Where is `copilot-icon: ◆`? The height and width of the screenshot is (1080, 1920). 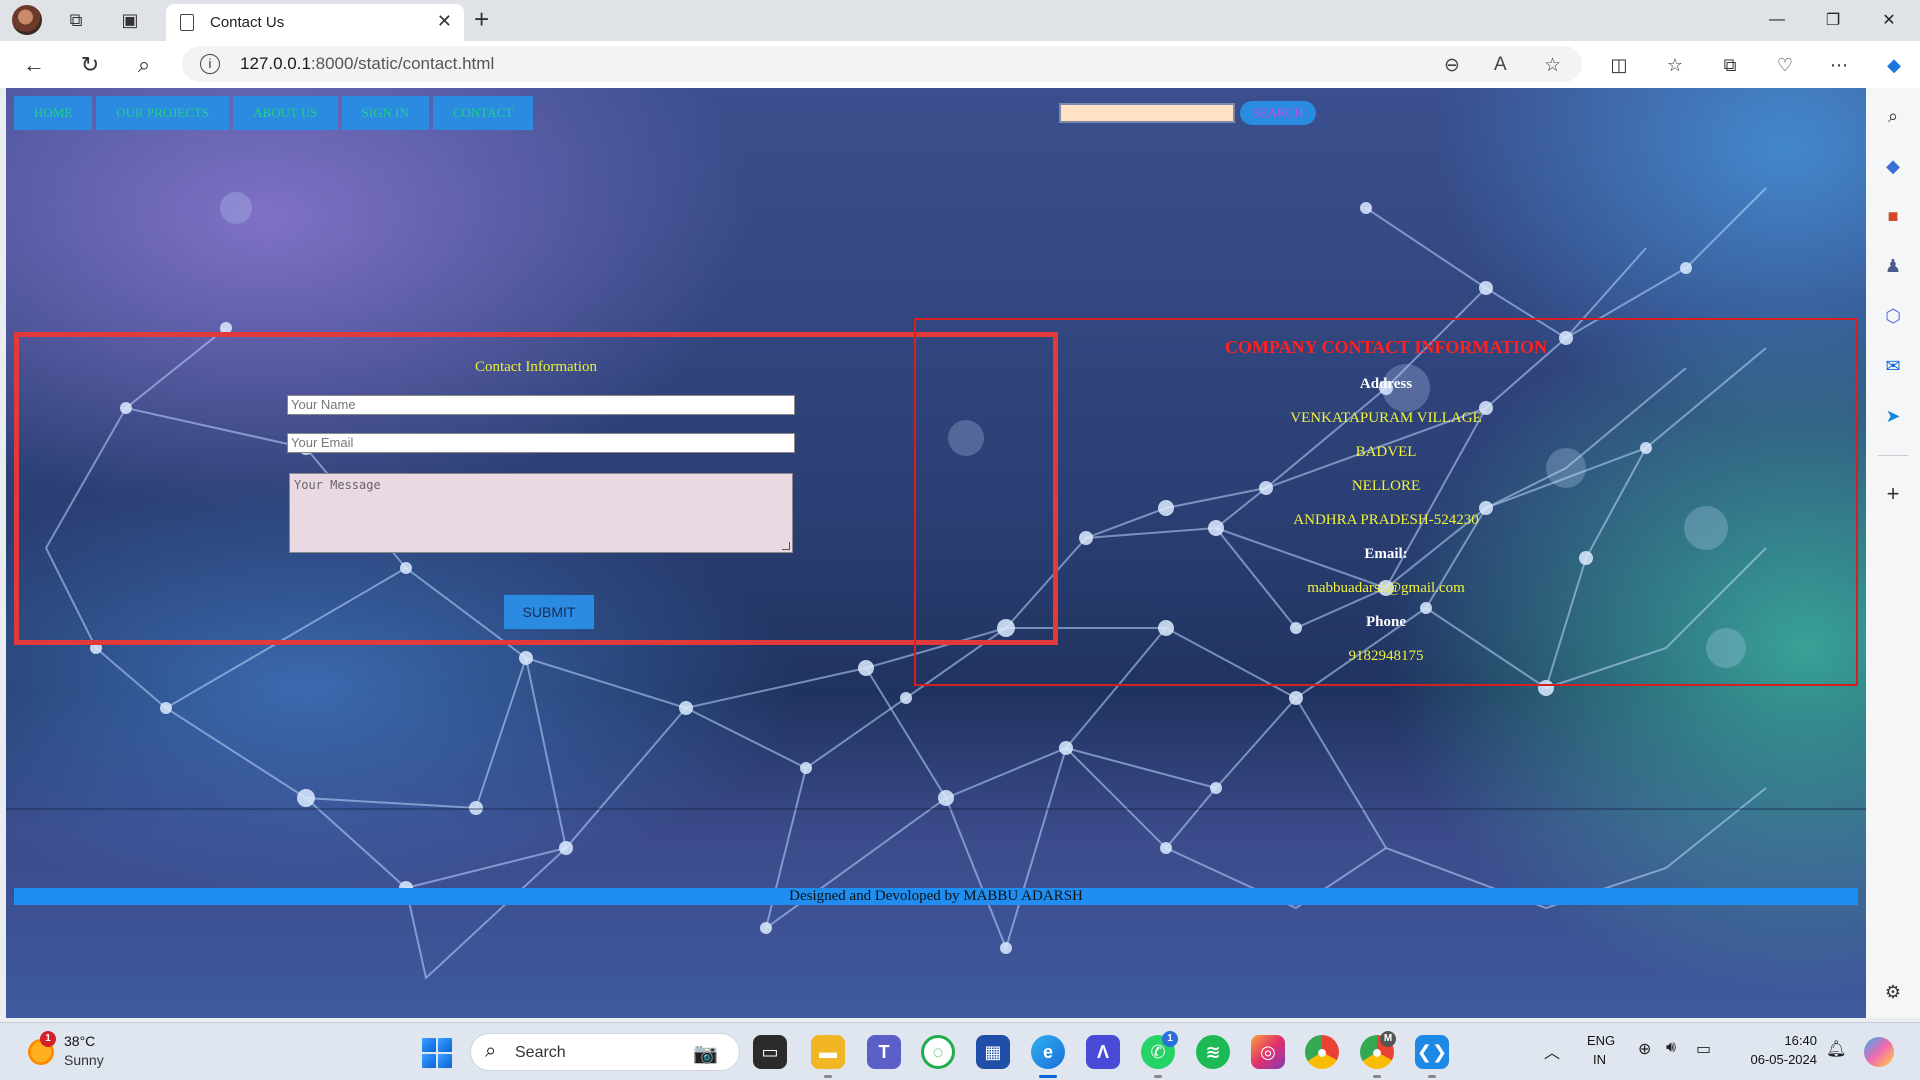 copilot-icon: ◆ is located at coordinates (1894, 65).